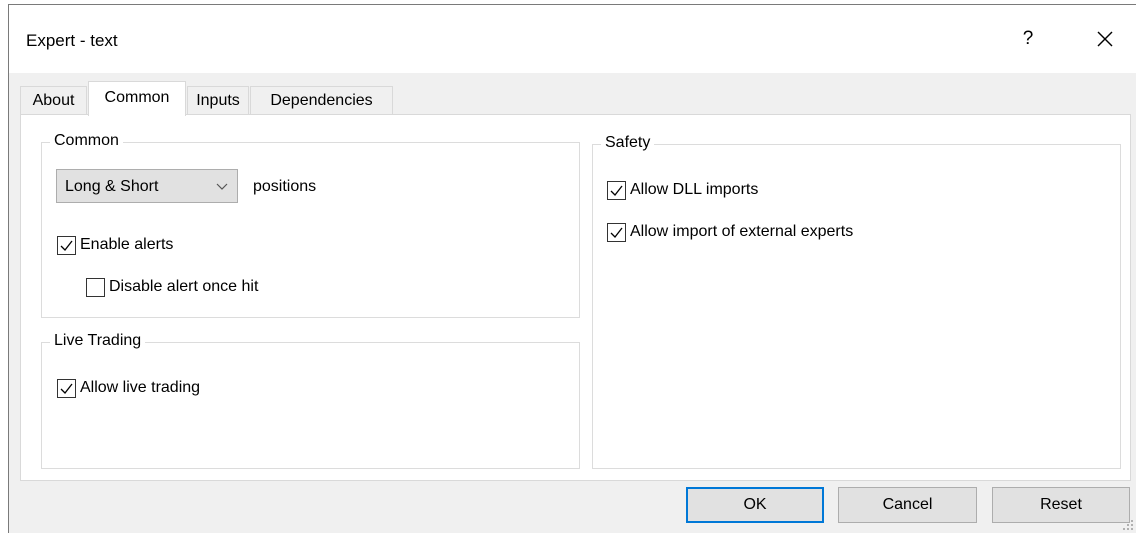  What do you see at coordinates (1061, 505) in the screenshot?
I see `reset-button: Reset` at bounding box center [1061, 505].